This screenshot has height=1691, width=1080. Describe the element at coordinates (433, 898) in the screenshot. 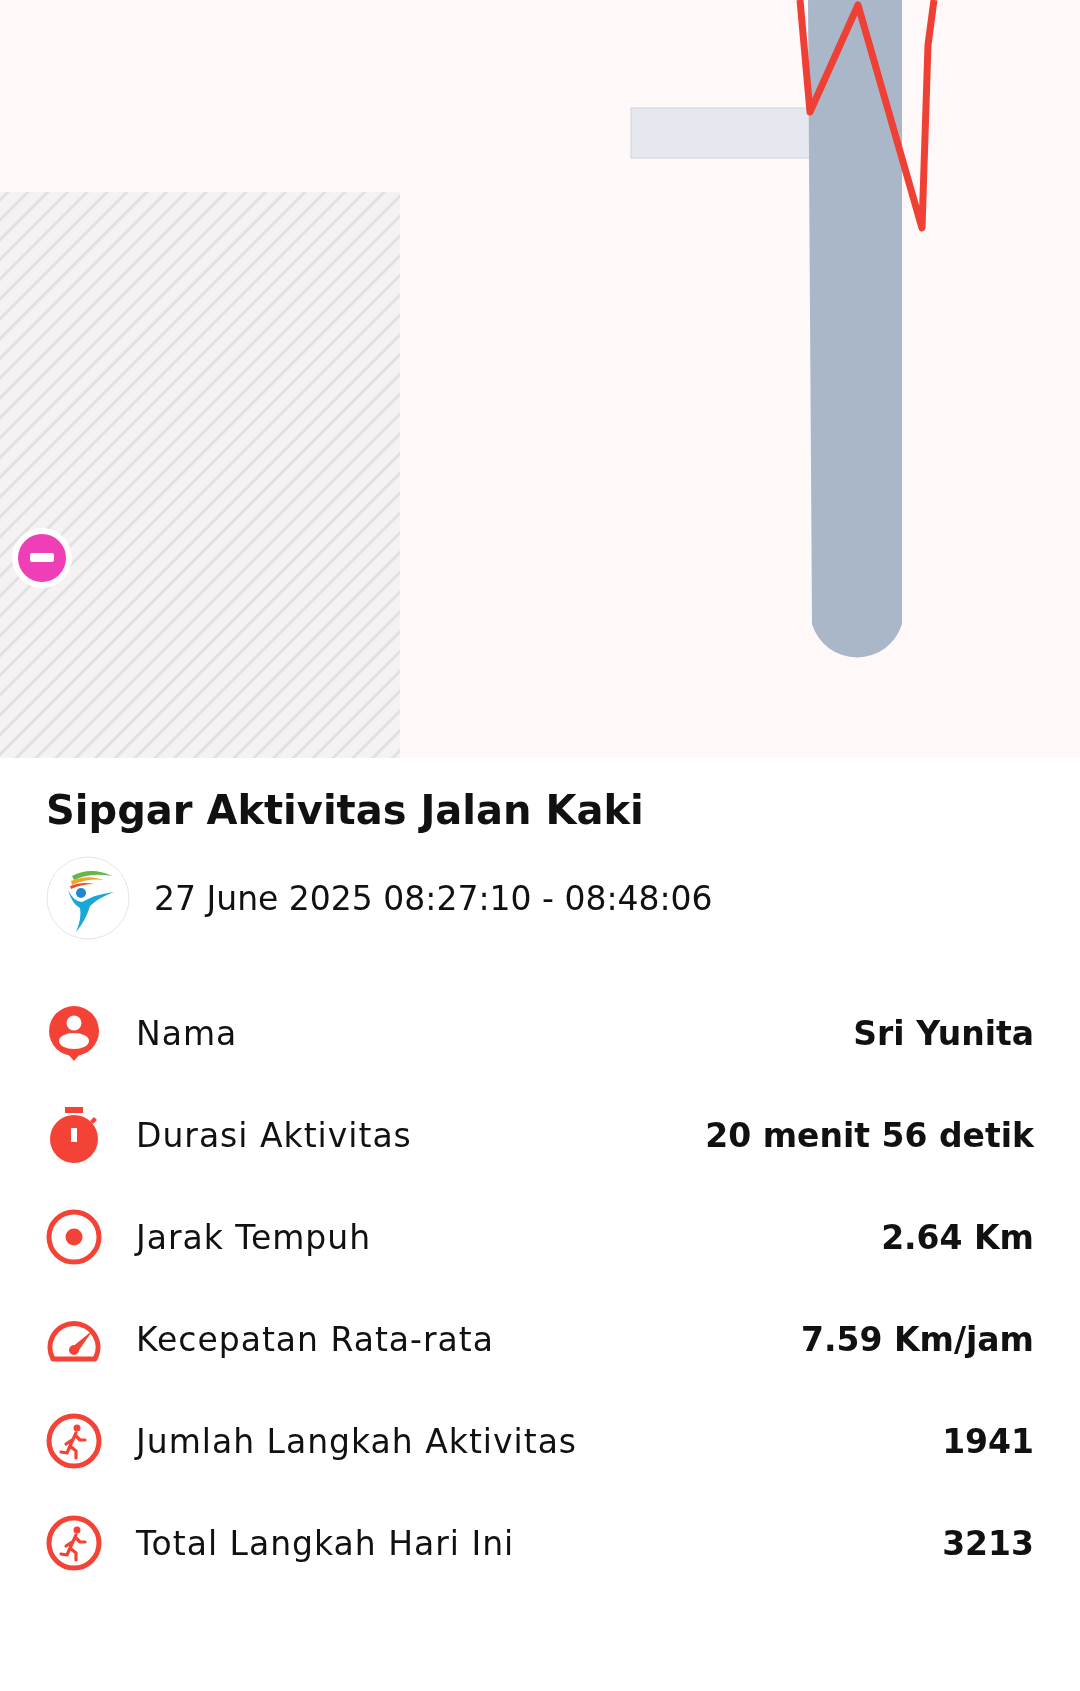

I see `activity-date: 27 June 2025 08:27:10 - 08:48:06` at that location.